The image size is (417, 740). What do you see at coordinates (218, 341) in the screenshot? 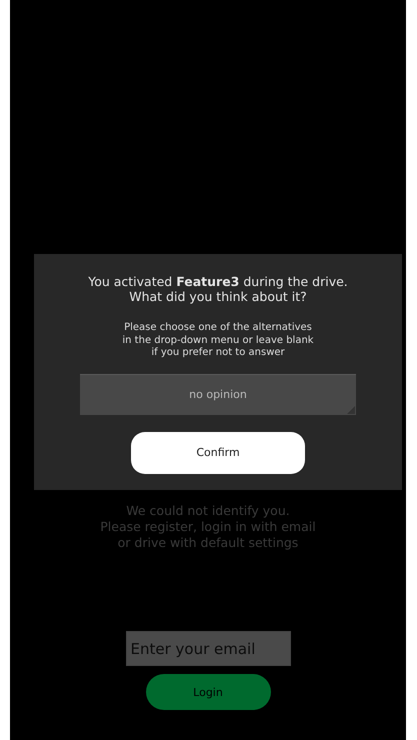
I see `dialog-instructions: Please choose one of the alternatives in the drop-down menu or leave blank if you prefer not to answer` at bounding box center [218, 341].